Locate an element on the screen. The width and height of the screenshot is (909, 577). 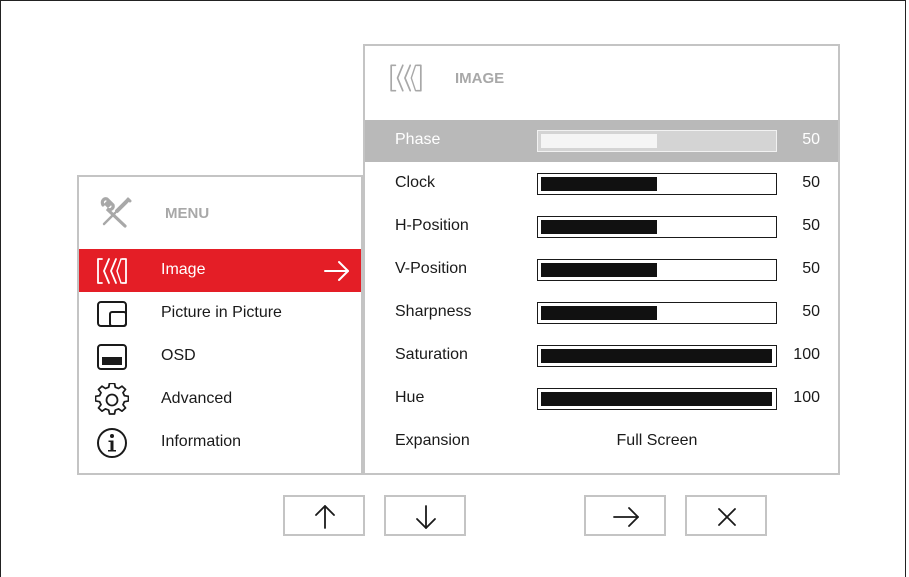
menu-item-image: Image is located at coordinates (220, 270).